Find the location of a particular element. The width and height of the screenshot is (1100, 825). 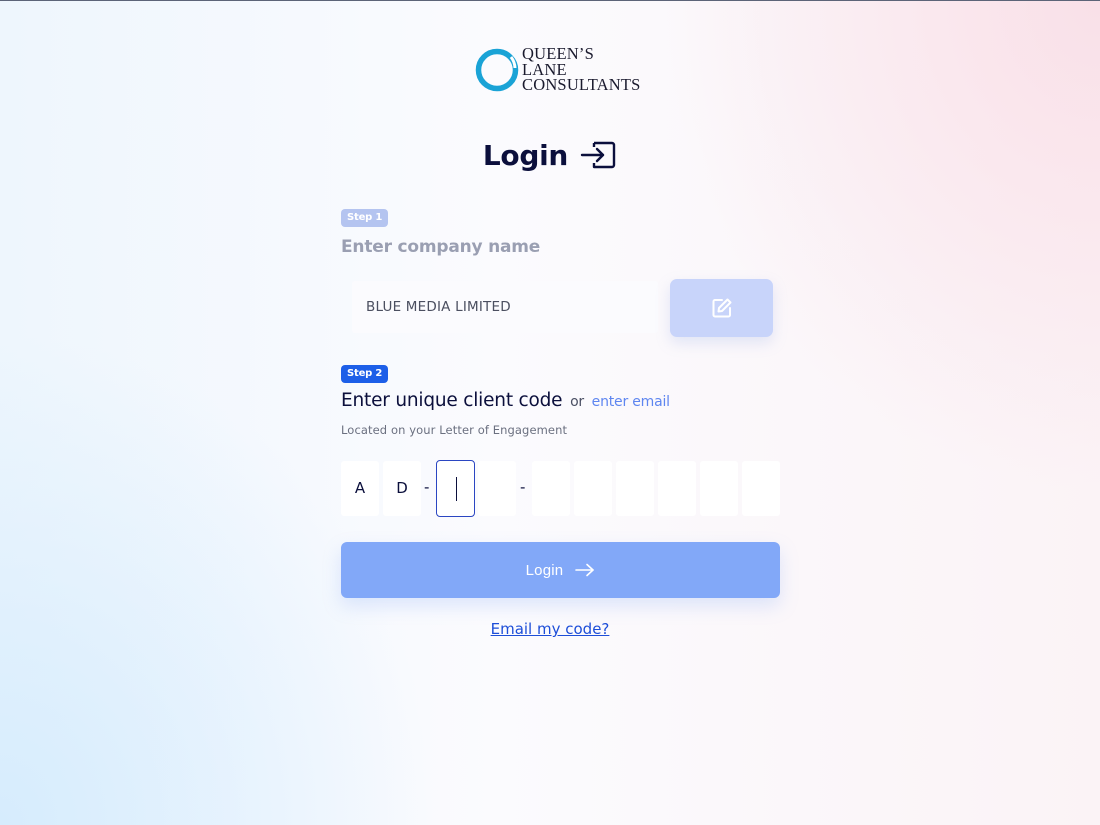

logo-line-3: CONSULTANTS is located at coordinates (581, 84).